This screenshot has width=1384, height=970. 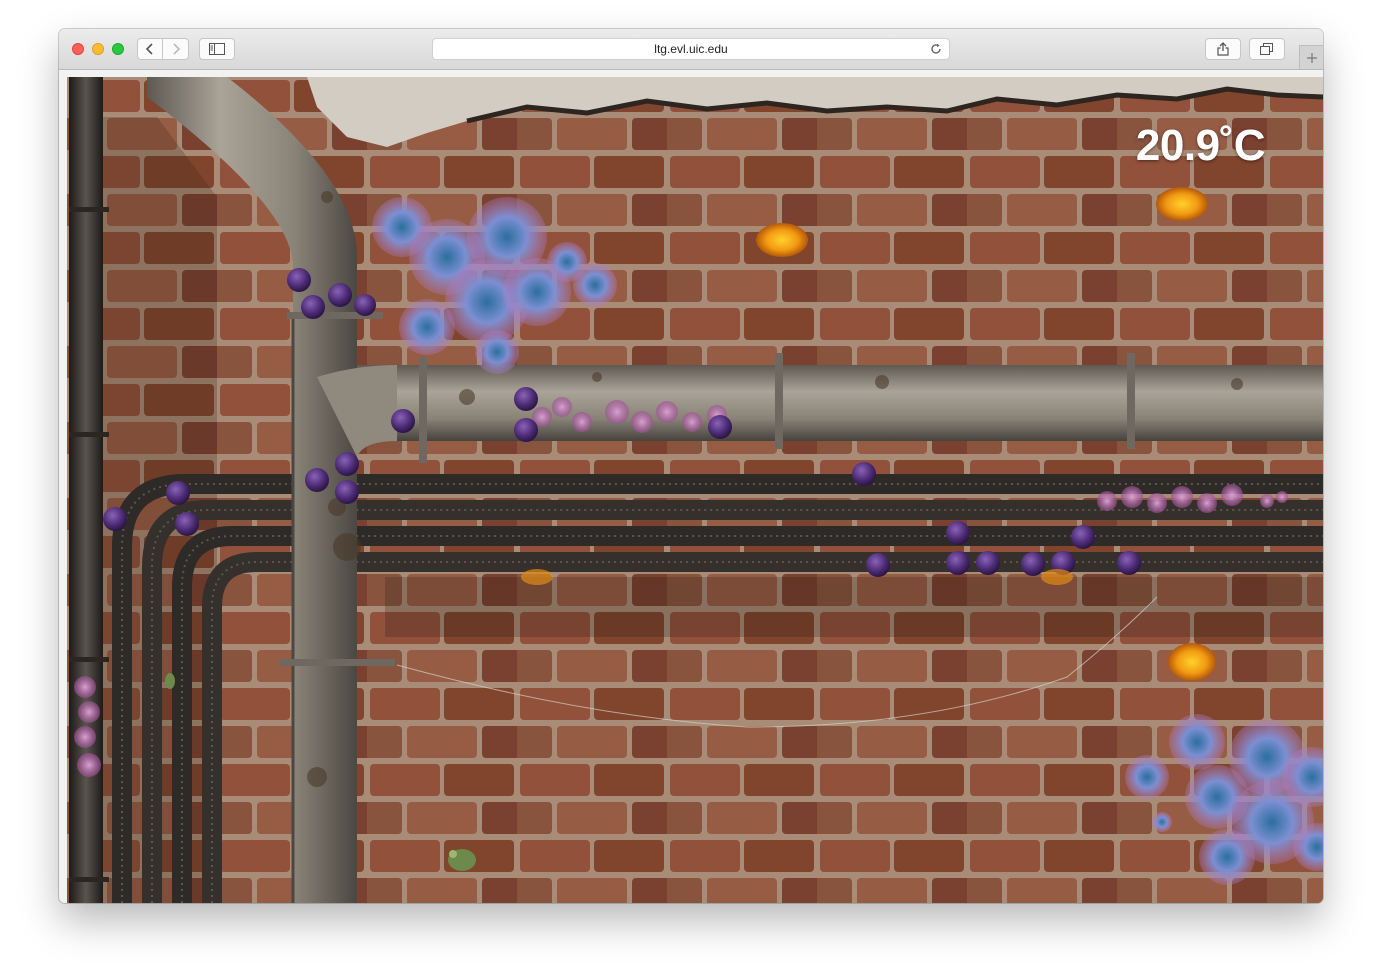 I want to click on back-button, so click(x=150, y=49).